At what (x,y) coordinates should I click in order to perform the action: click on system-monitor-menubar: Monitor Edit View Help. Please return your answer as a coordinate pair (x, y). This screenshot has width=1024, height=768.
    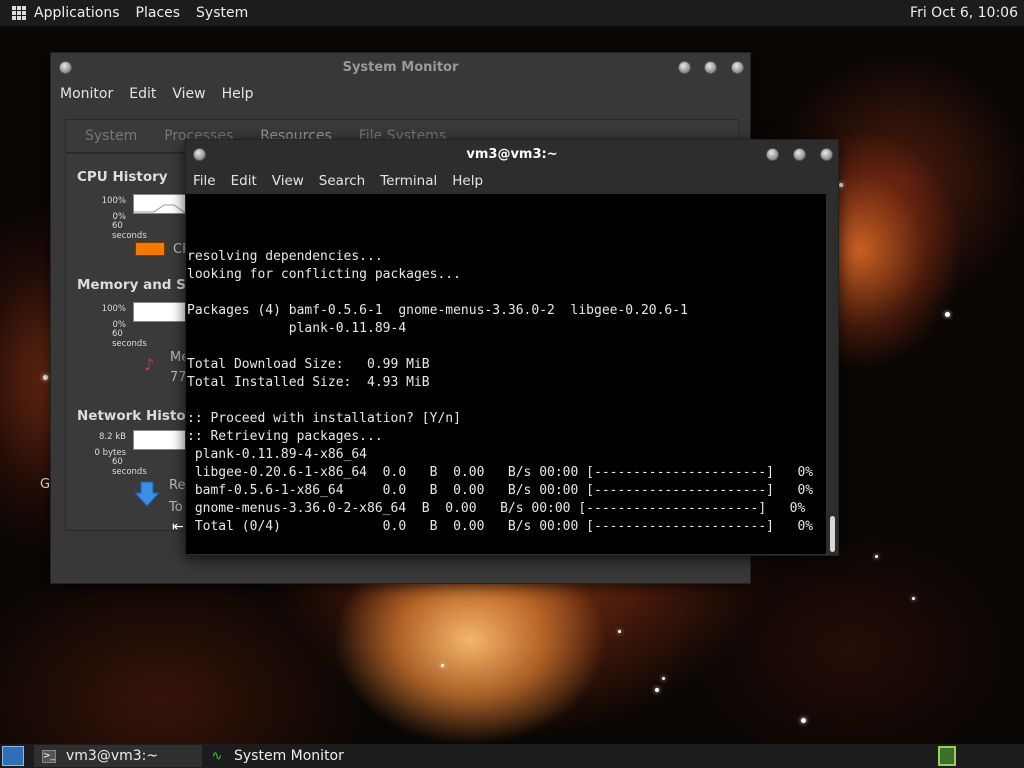
    Looking at the image, I should click on (400, 94).